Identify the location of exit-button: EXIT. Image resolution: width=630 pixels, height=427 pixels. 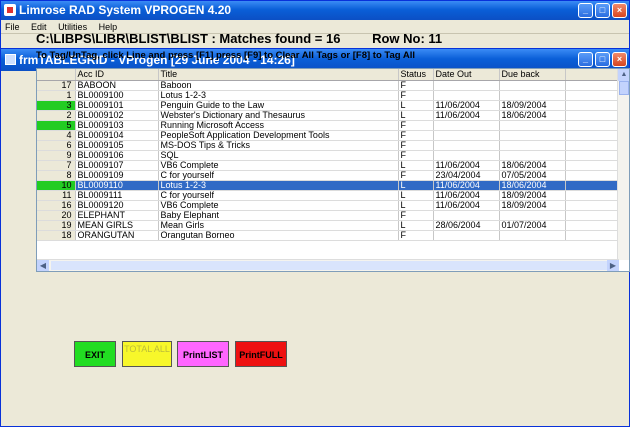
(95, 354).